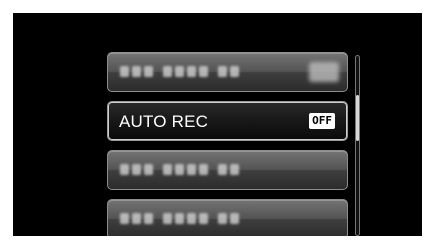  I want to click on menu-item-auto-rec: AUTO REC OFF, so click(227, 121).